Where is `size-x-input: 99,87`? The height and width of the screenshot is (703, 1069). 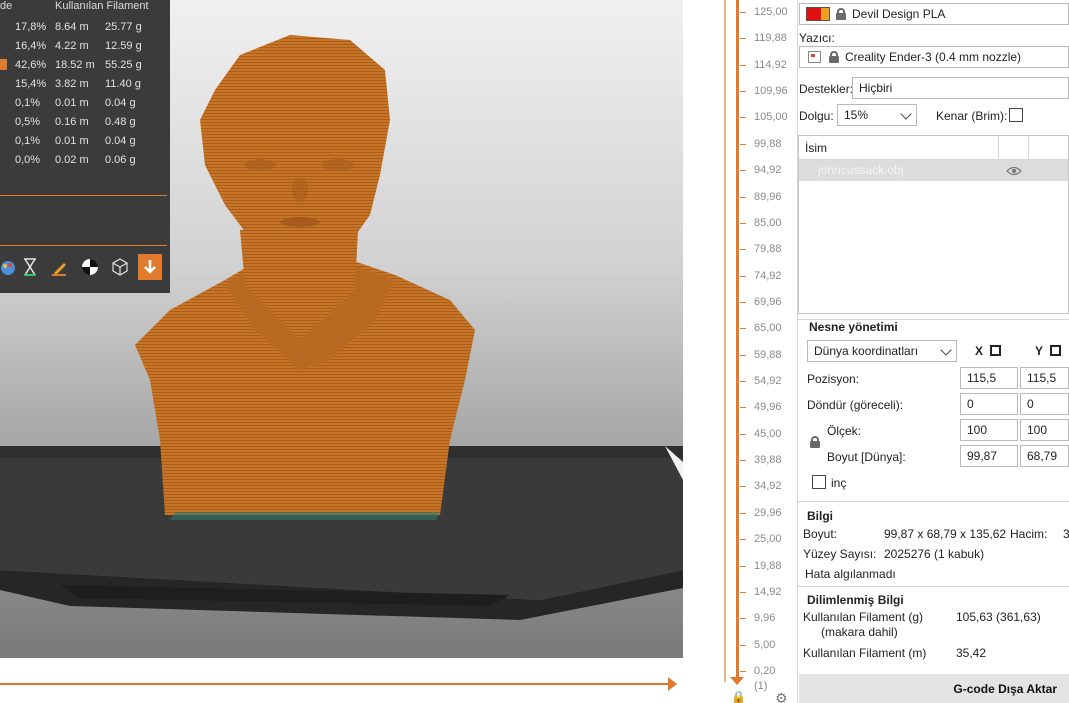
size-x-input: 99,87 is located at coordinates (989, 456).